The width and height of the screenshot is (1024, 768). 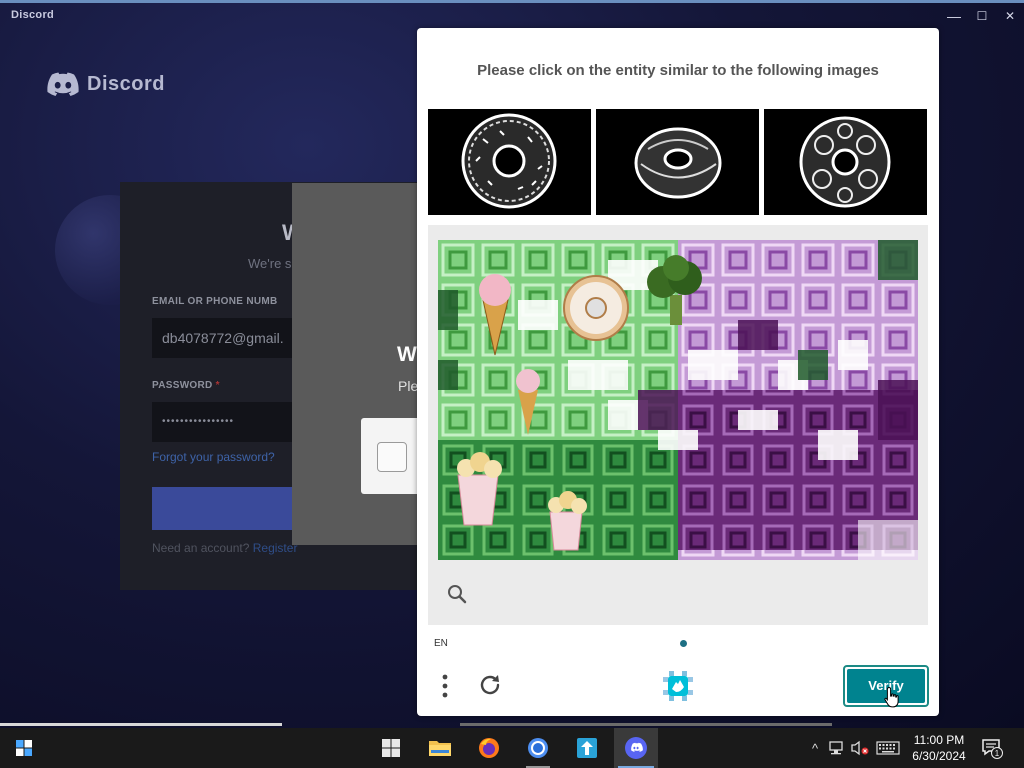 I want to click on hcaptcha-checkbox, so click(x=392, y=457).